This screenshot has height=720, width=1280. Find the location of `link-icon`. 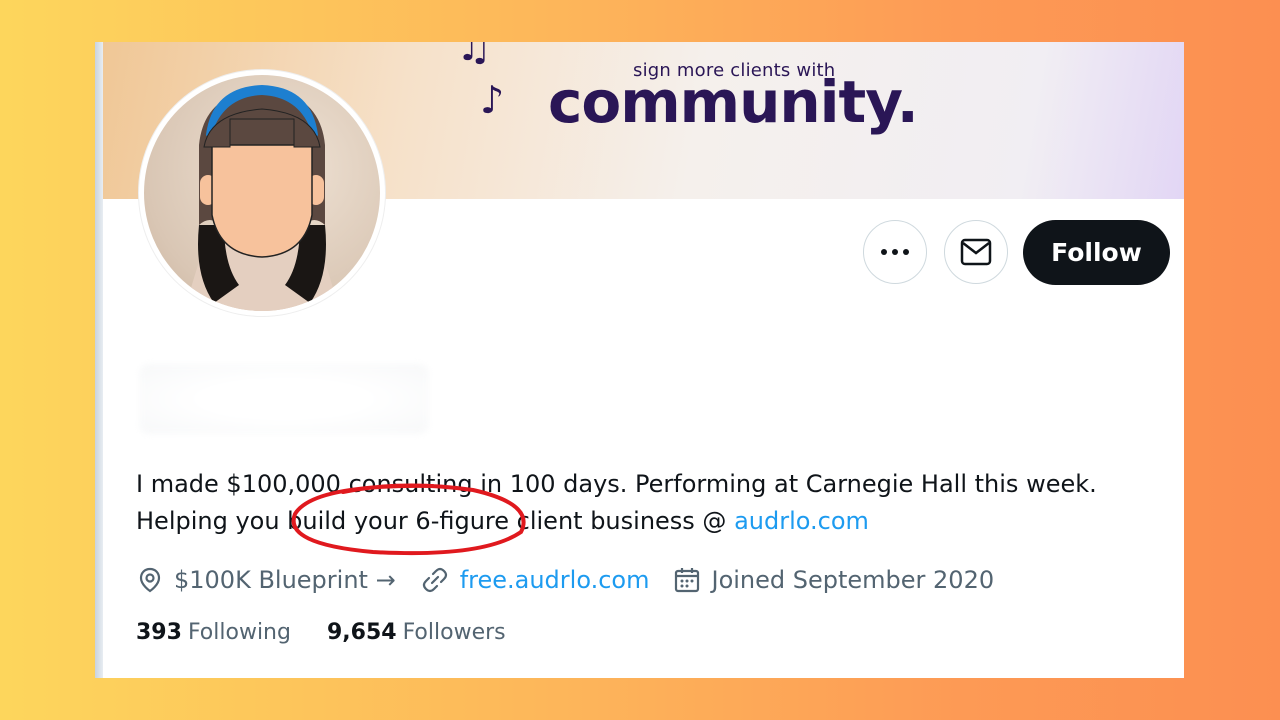

link-icon is located at coordinates (434, 580).